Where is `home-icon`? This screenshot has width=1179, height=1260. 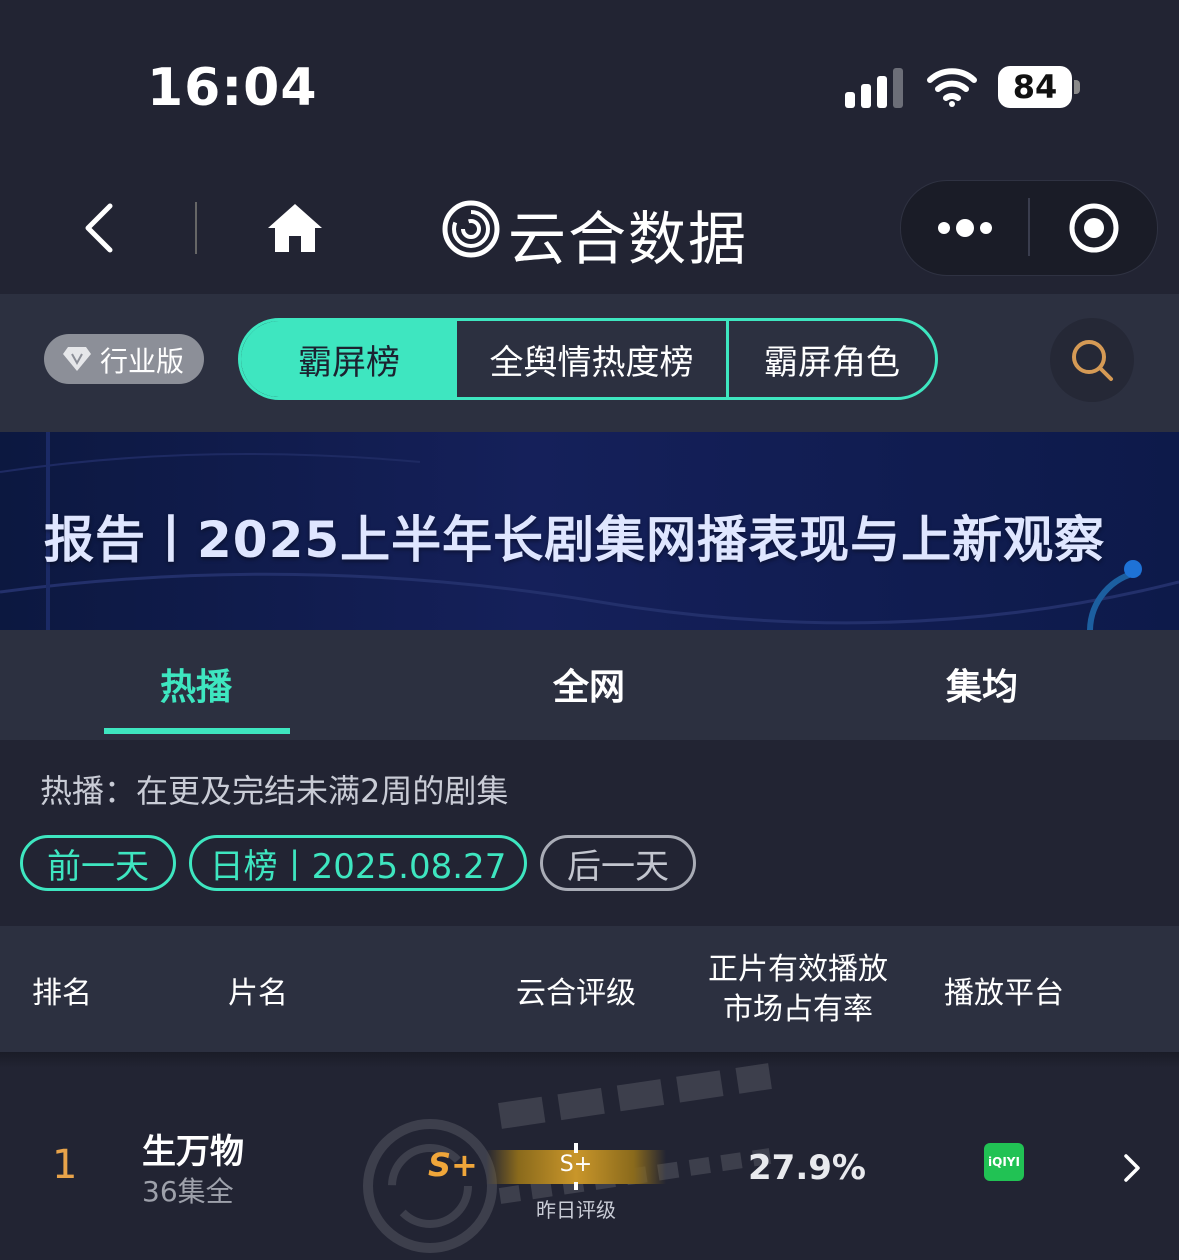
home-icon is located at coordinates (295, 228).